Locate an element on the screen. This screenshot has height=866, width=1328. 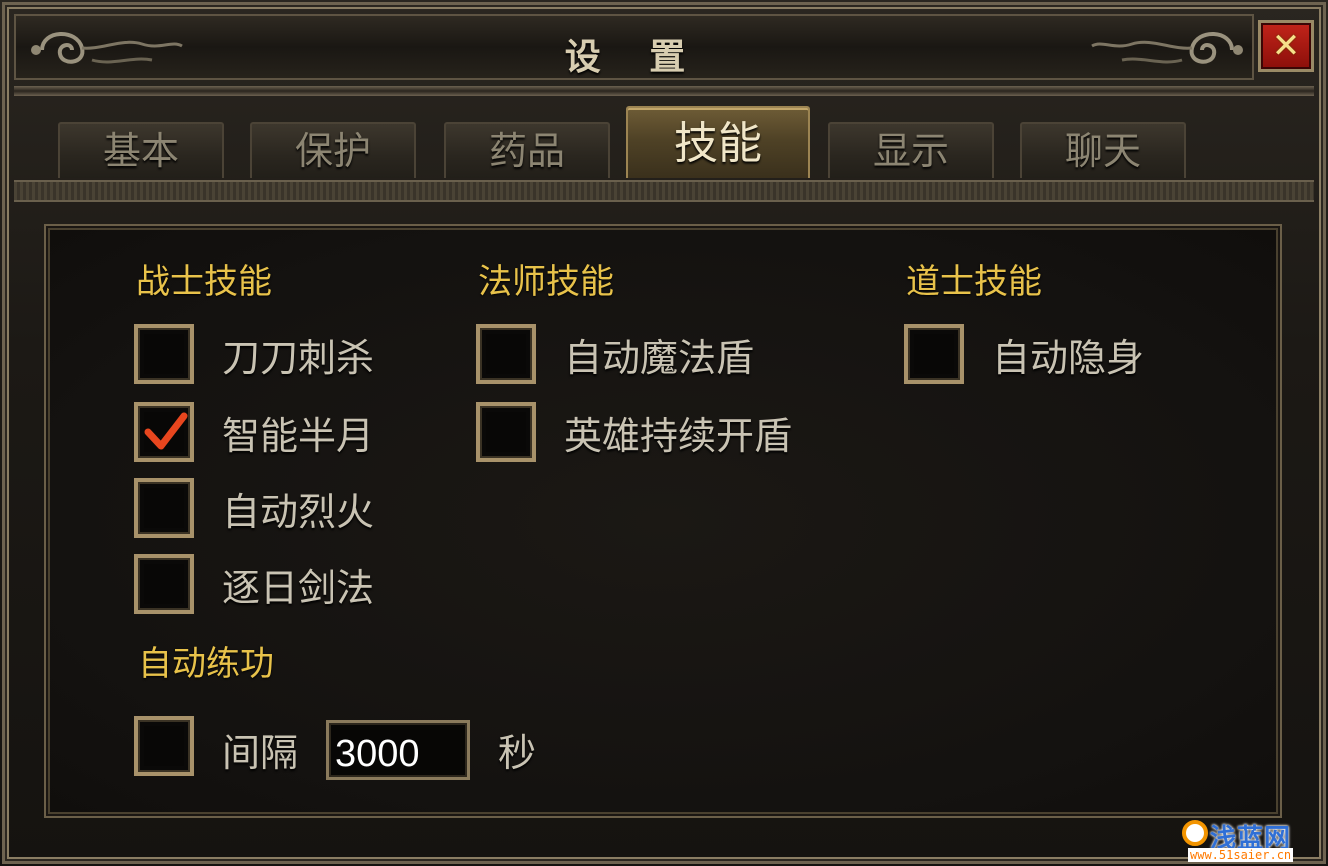
sun-chaser-checkbox is located at coordinates (164, 584).